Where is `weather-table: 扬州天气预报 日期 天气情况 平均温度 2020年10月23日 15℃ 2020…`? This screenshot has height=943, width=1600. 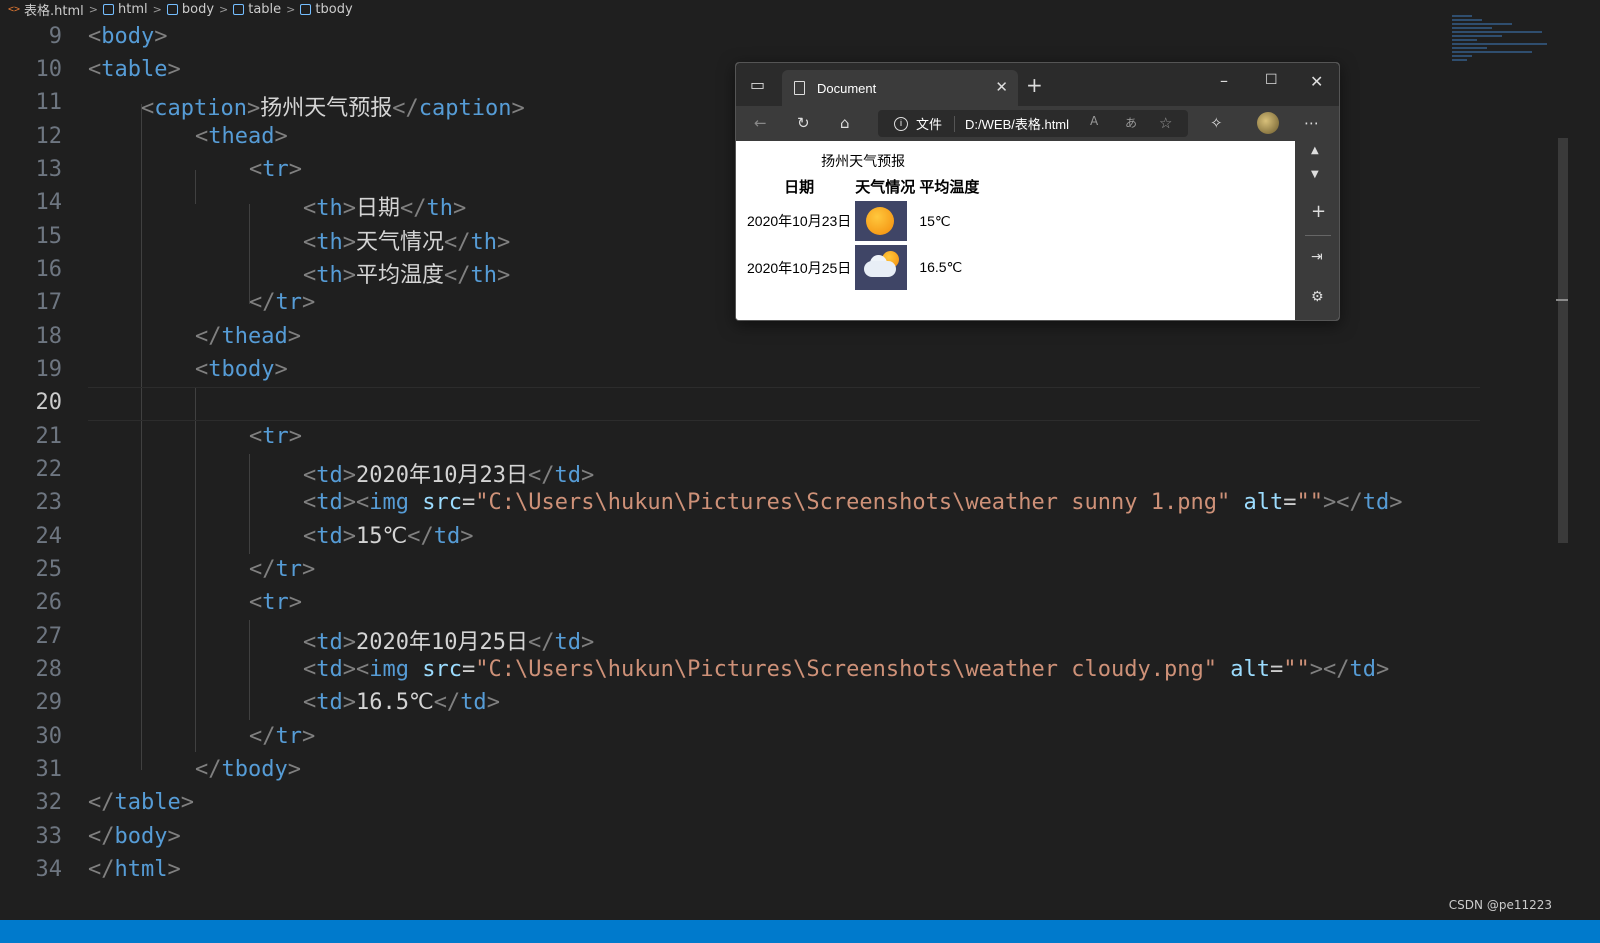 weather-table: 扬州天气预报 日期 天气情况 平均温度 2020年10月23日 15℃ 2020… is located at coordinates (863, 221).